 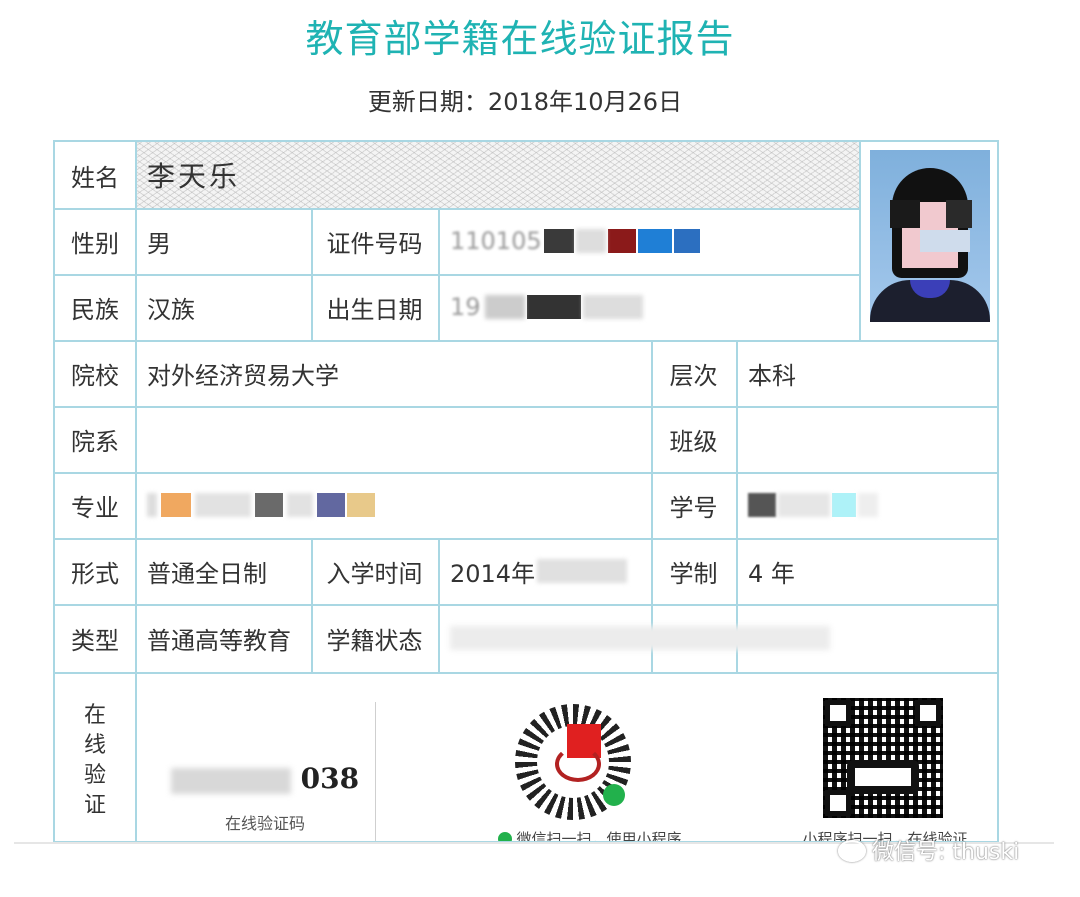 I want to click on name-label: 姓名, so click(x=95, y=177).